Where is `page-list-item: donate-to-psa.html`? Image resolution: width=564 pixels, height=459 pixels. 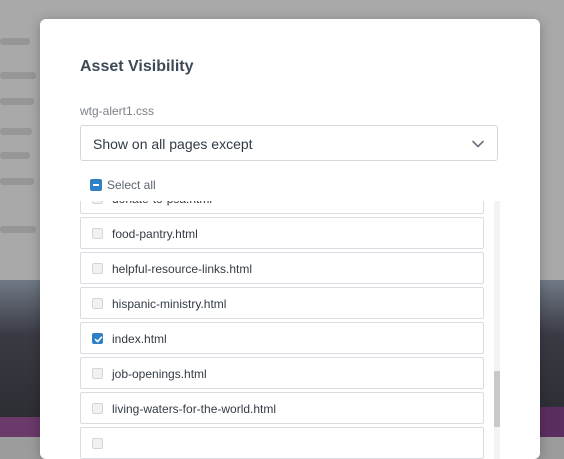 page-list-item: donate-to-psa.html is located at coordinates (282, 207).